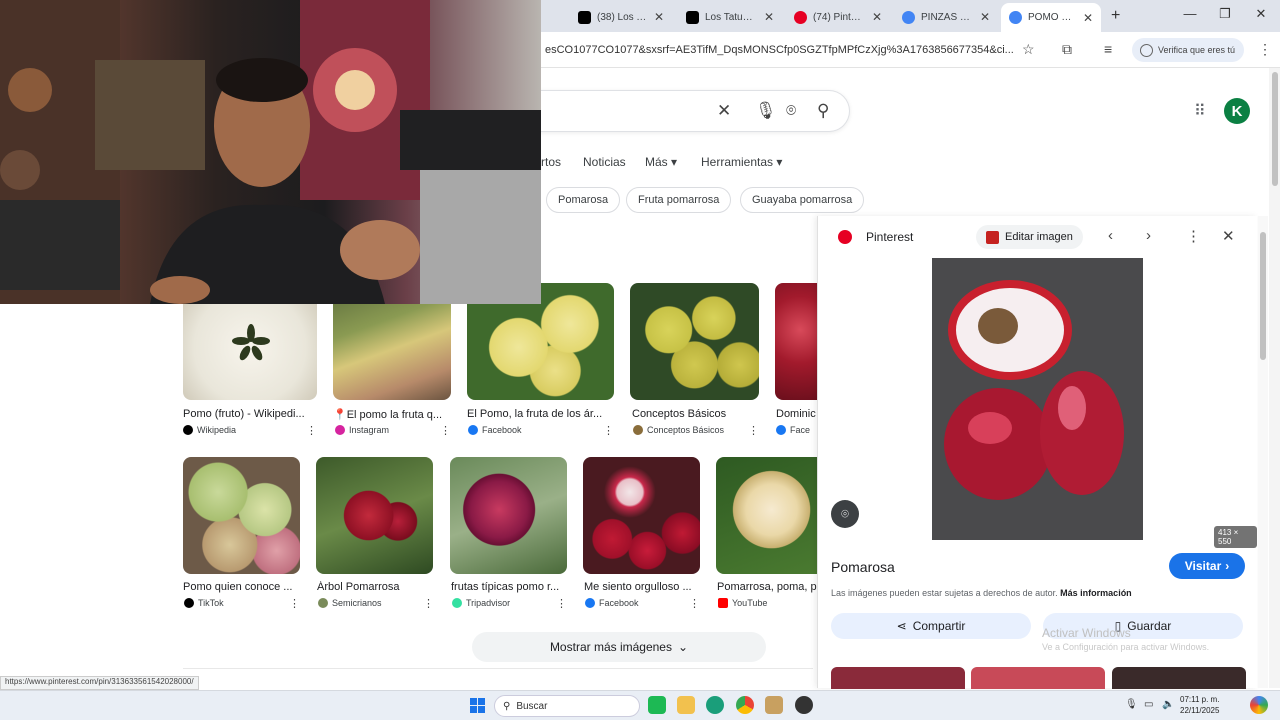  What do you see at coordinates (679, 200) in the screenshot?
I see `chip-fruta-pomarrosa: Fruta pomarrosa` at bounding box center [679, 200].